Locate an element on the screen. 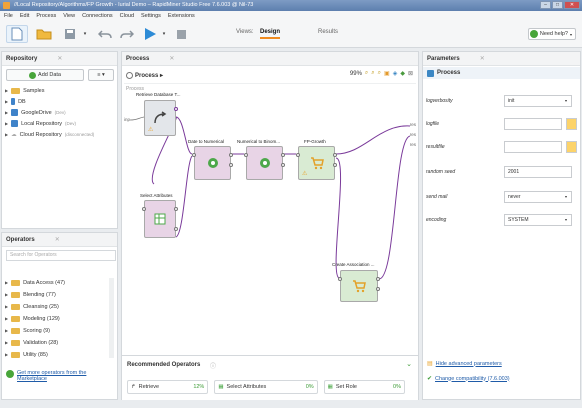 This screenshot has width=582, height=408. tab-design: Design is located at coordinates (270, 34).